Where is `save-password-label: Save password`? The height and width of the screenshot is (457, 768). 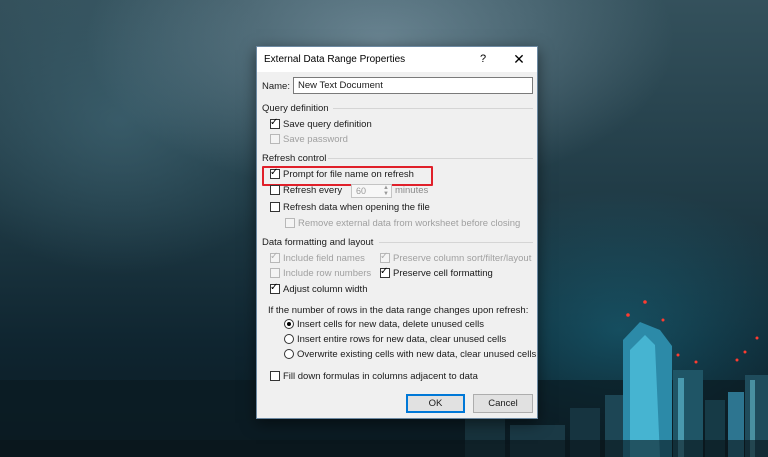 save-password-label: Save password is located at coordinates (315, 139).